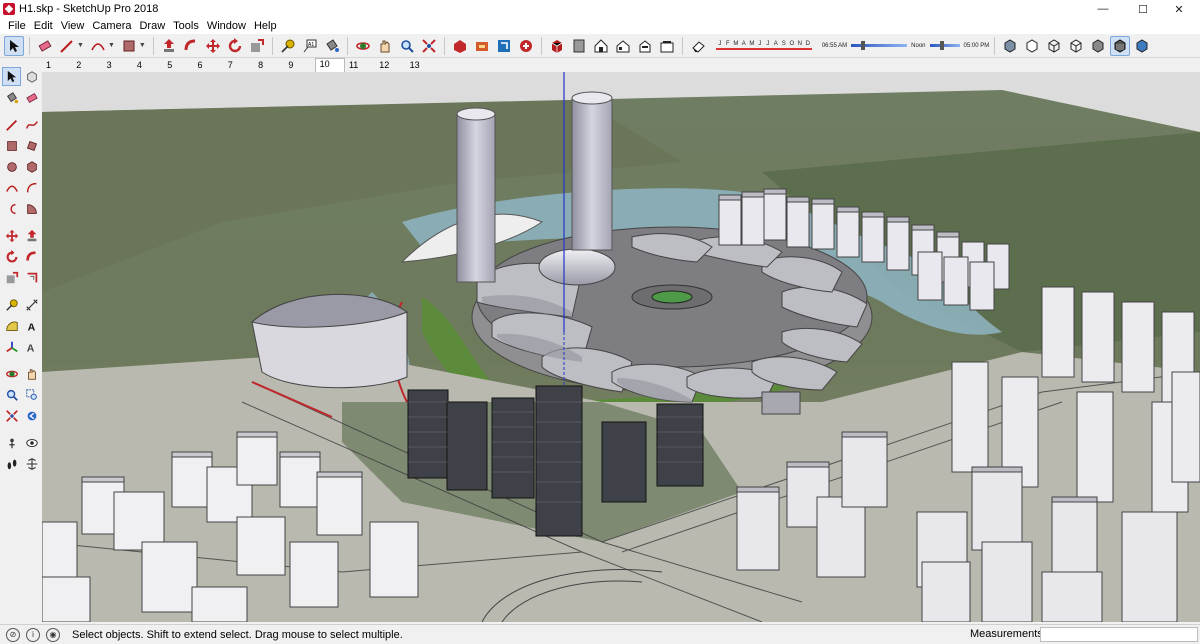  Describe the element at coordinates (1032, 46) in the screenshot. I see `style-back-edges-icon` at that location.